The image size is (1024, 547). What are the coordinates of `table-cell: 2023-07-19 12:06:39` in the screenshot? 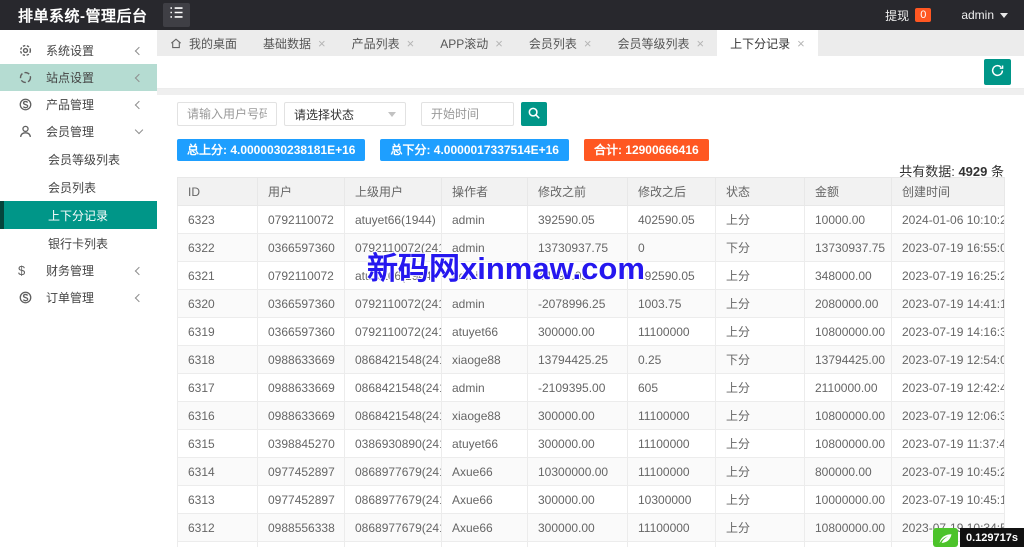 It's located at (948, 415).